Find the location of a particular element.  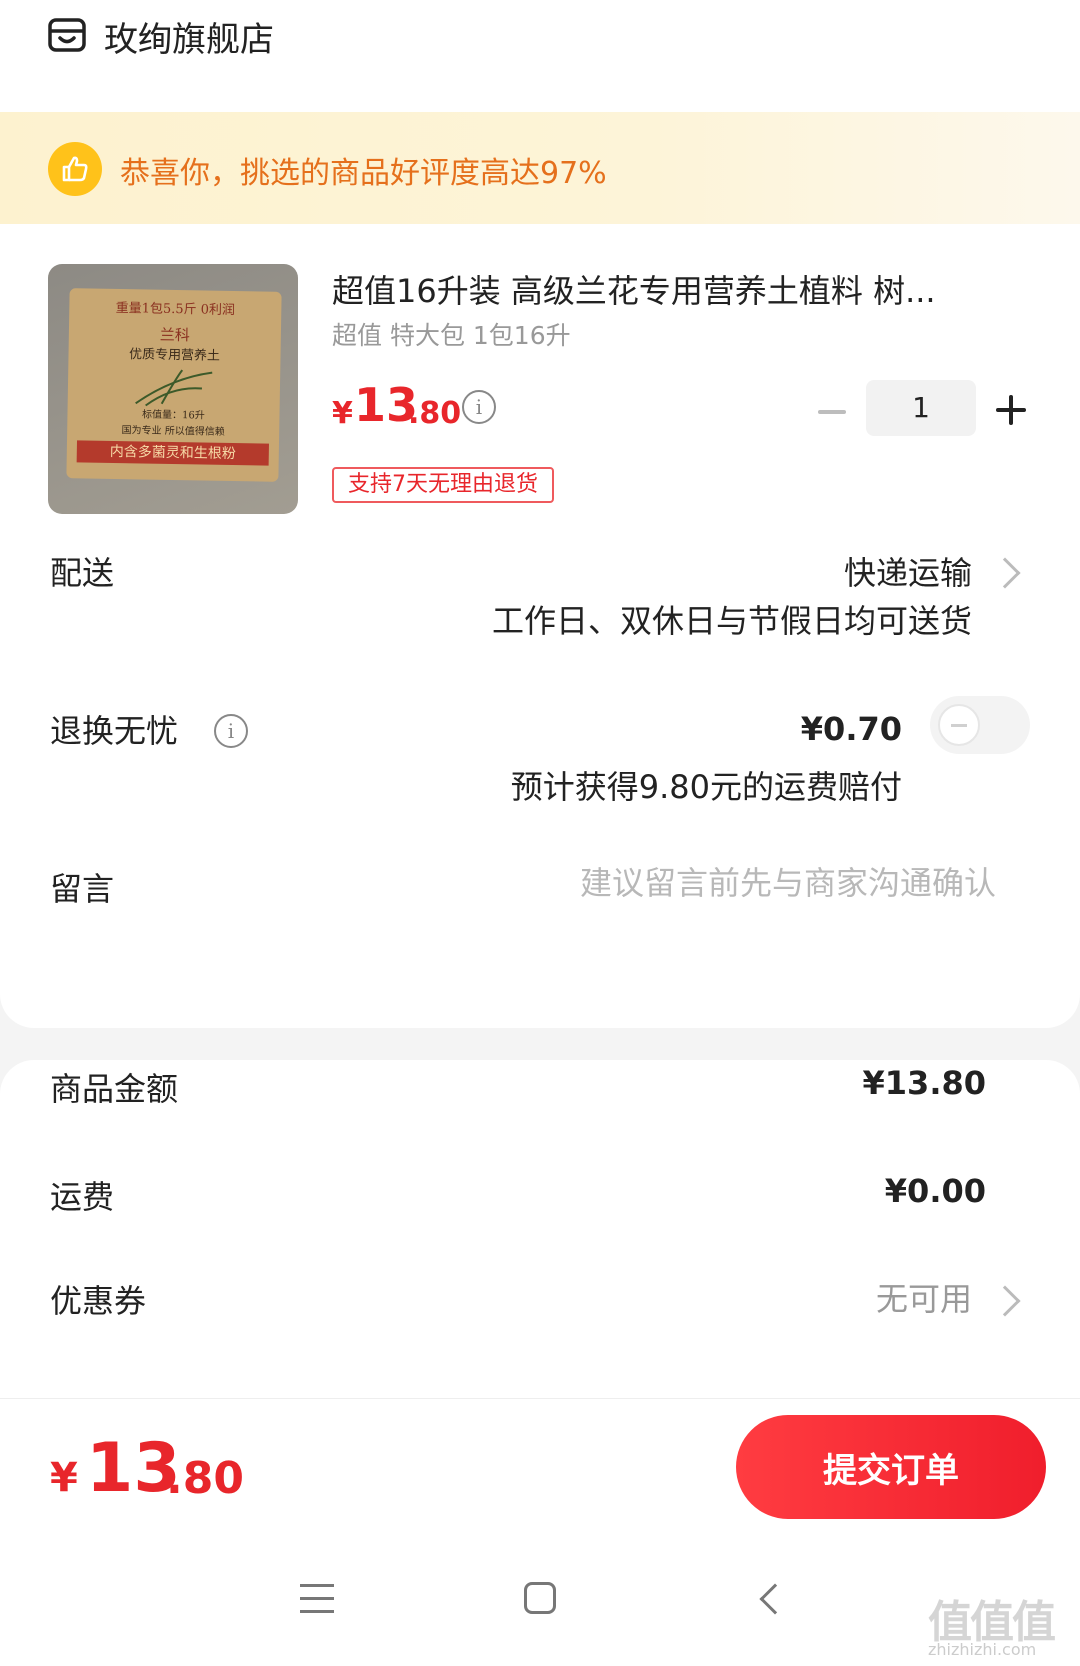

store-header: 玫绚旗舰店 is located at coordinates (540, 56).